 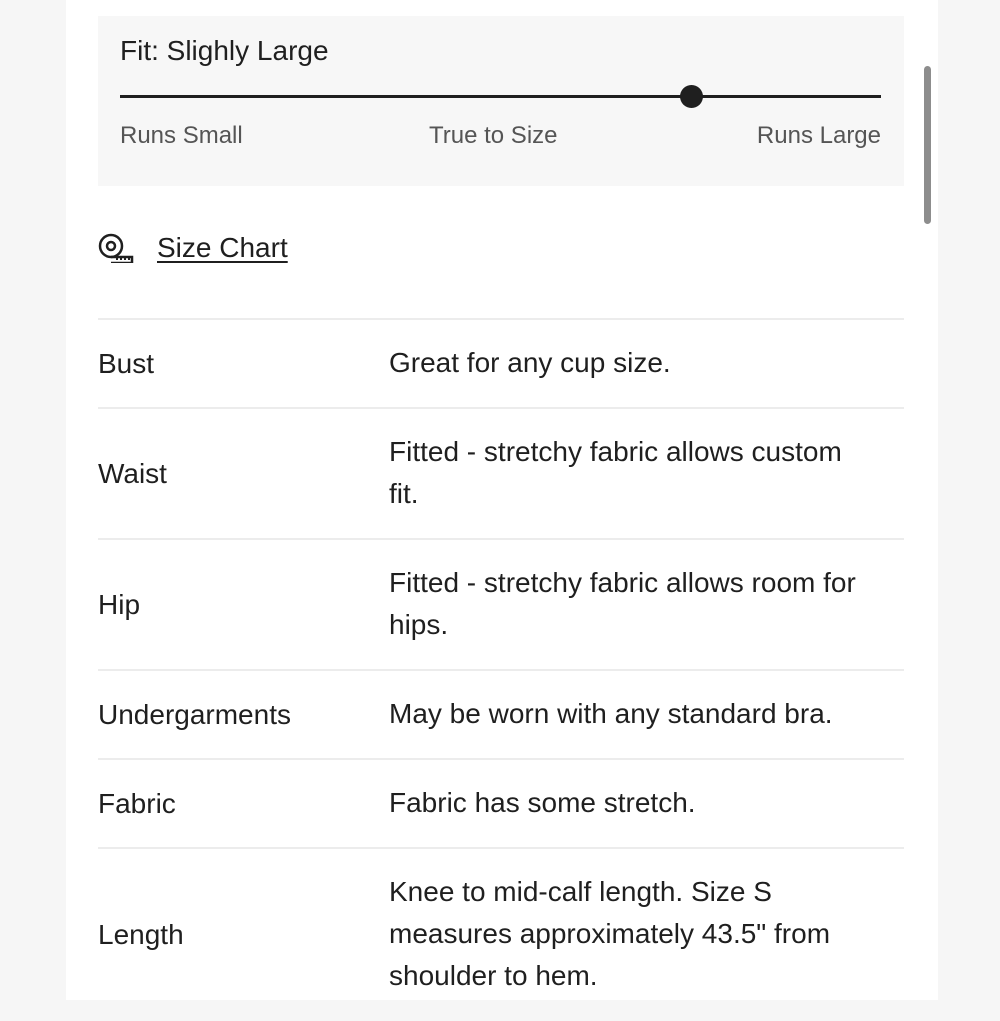 I want to click on spec-name: Length, so click(x=141, y=934).